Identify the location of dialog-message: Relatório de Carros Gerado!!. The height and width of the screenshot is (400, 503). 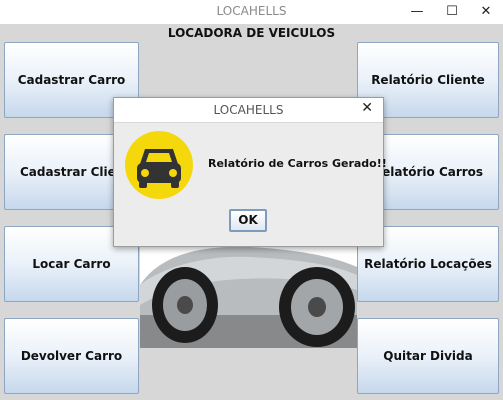
(297, 163).